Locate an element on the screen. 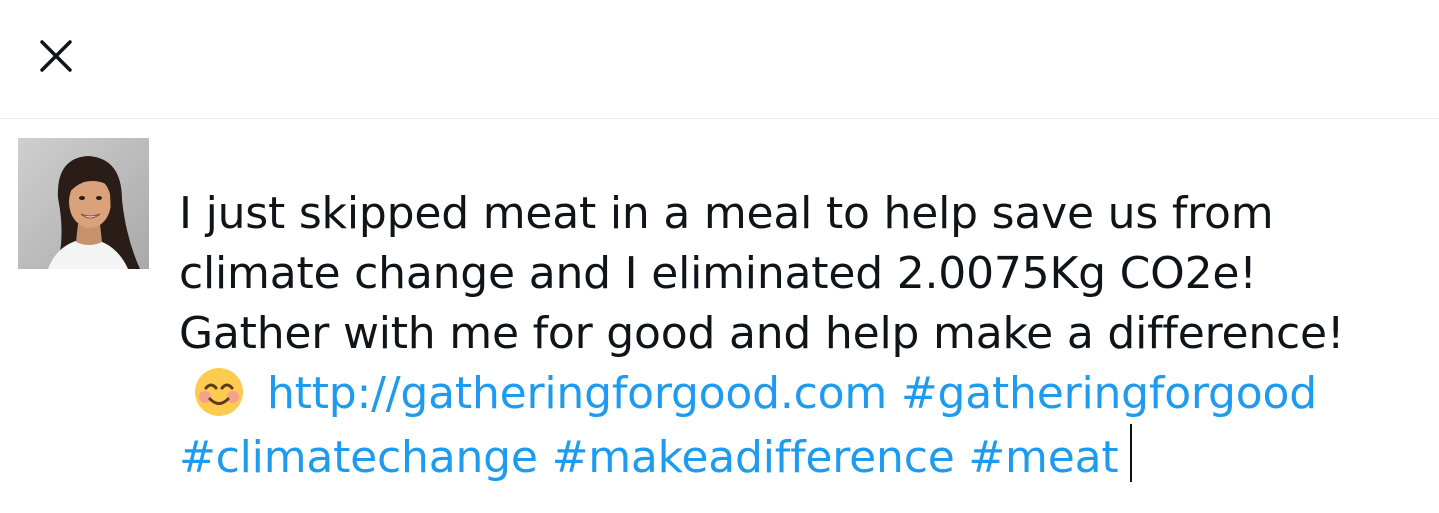 This screenshot has width=1439, height=513. close-icon is located at coordinates (56, 56).